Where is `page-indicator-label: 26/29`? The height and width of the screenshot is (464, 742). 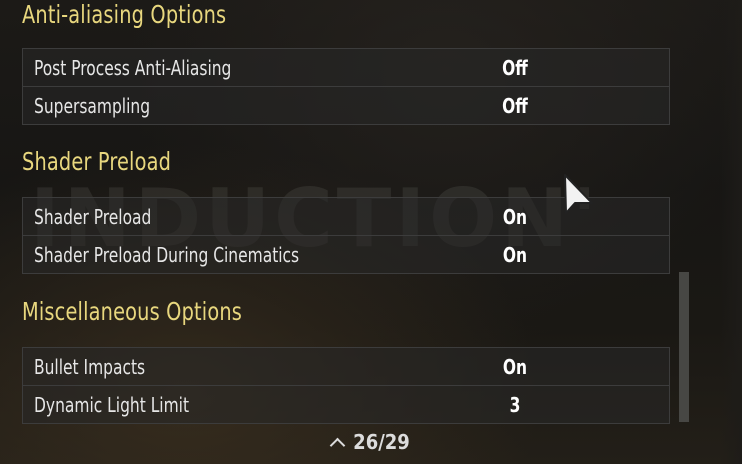 page-indicator-label: 26/29 is located at coordinates (381, 442).